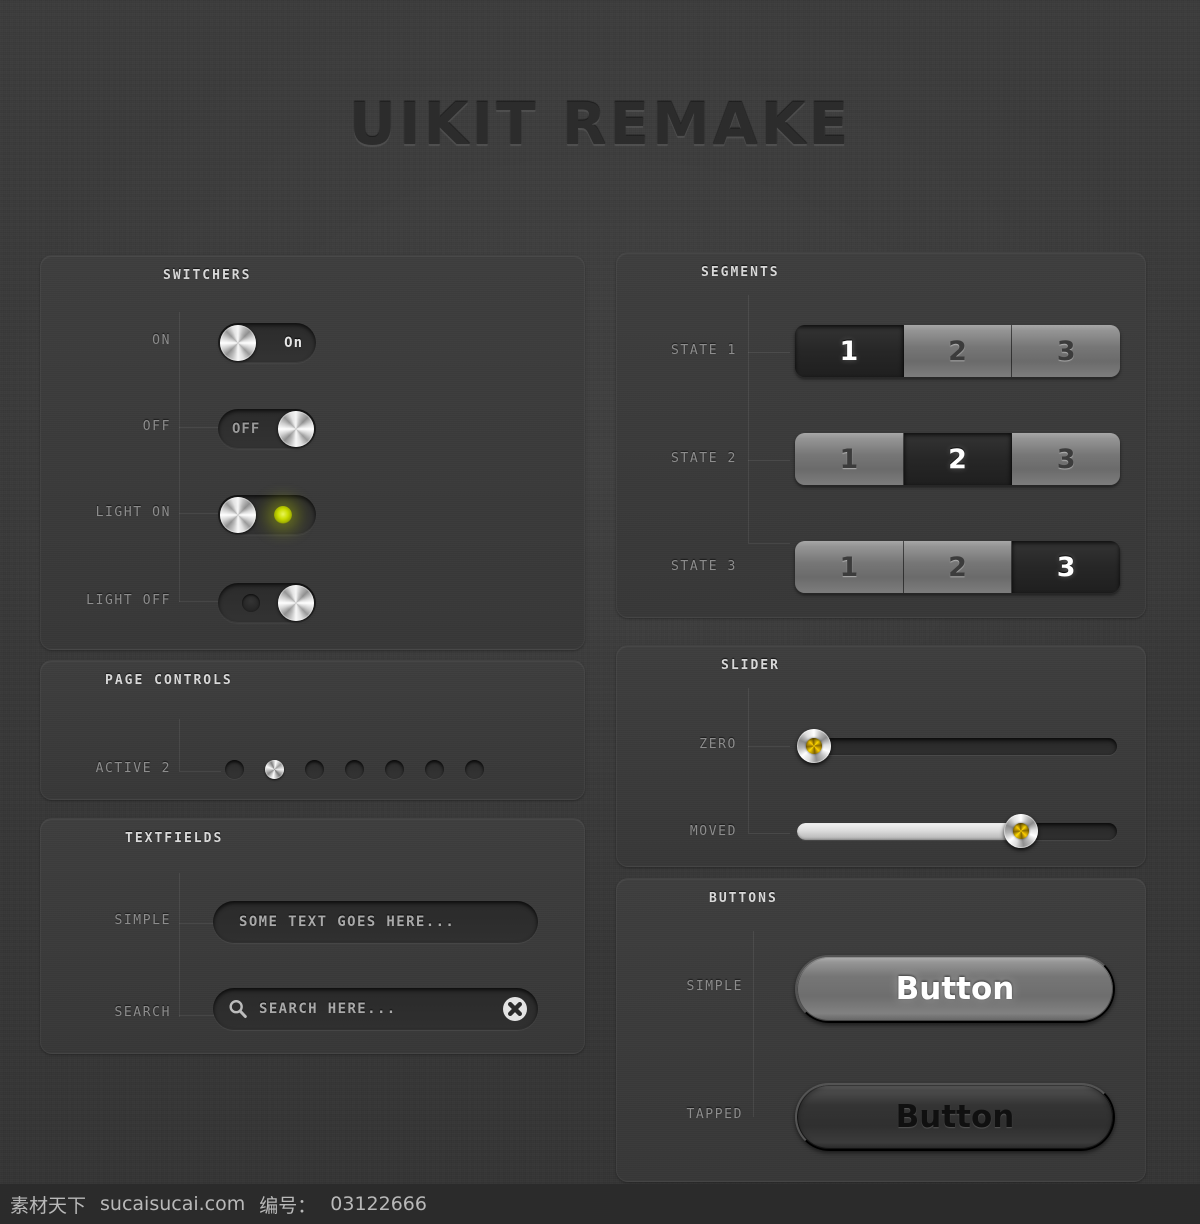 The width and height of the screenshot is (1200, 1224). I want to click on led-on-icon, so click(283, 515).